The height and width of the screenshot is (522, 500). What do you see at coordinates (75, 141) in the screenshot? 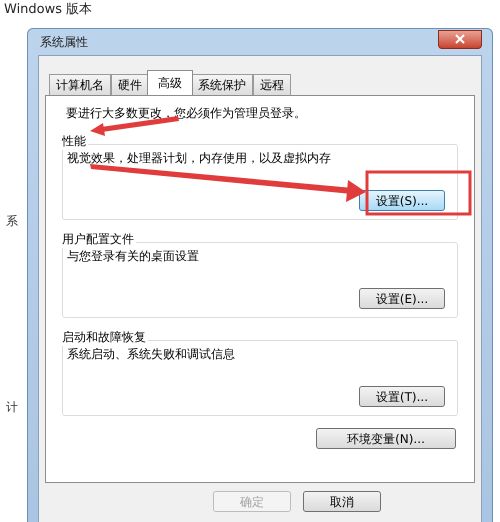
I see `group-title: 性能` at bounding box center [75, 141].